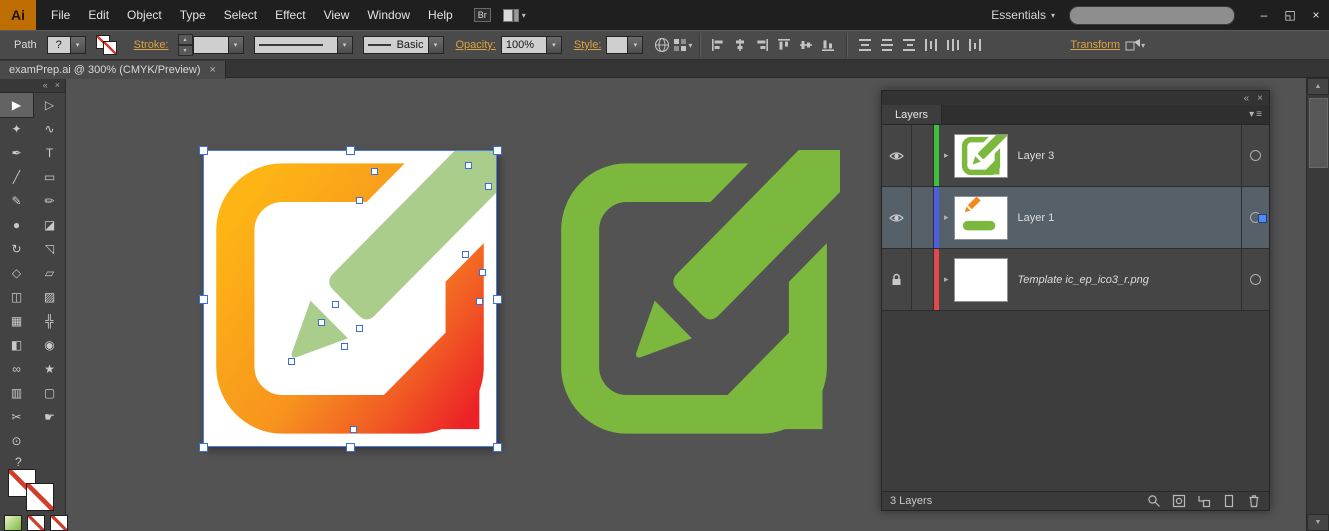 The height and width of the screenshot is (531, 1329). I want to click on stroke-swatch, so click(40, 497).